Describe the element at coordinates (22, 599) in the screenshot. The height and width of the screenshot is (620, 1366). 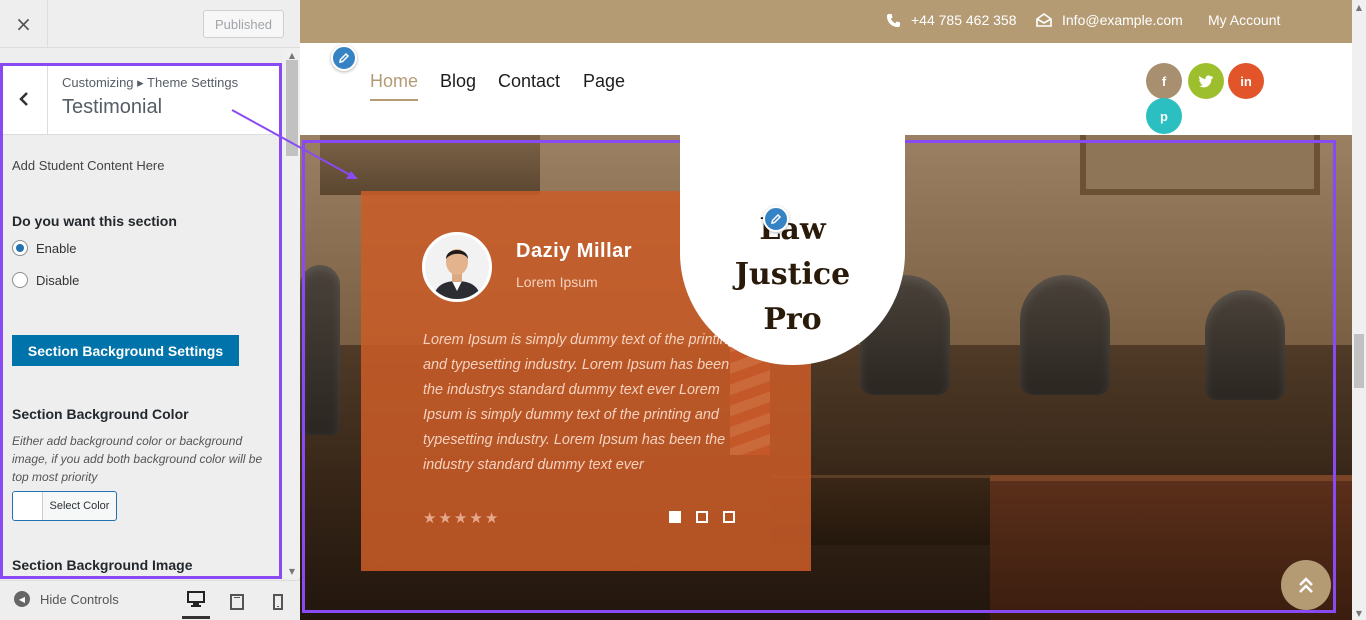
I see `collapse-icon: ◀` at that location.